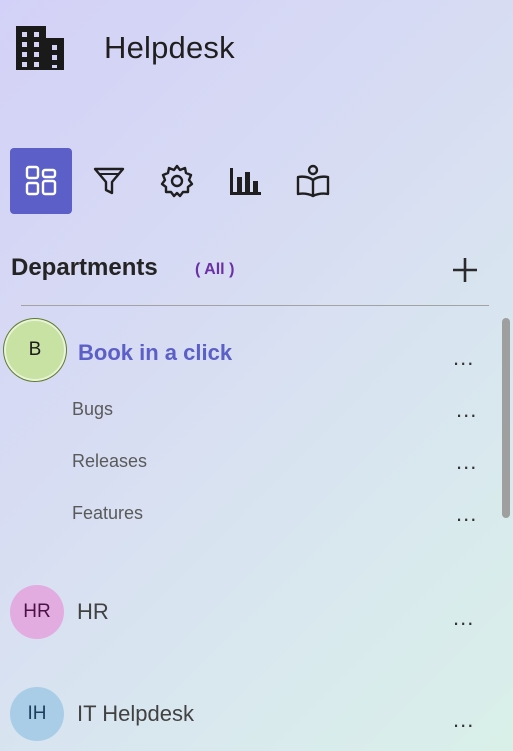 Image resolution: width=513 pixels, height=751 pixels. What do you see at coordinates (37, 714) in the screenshot?
I see `avatar: IH` at bounding box center [37, 714].